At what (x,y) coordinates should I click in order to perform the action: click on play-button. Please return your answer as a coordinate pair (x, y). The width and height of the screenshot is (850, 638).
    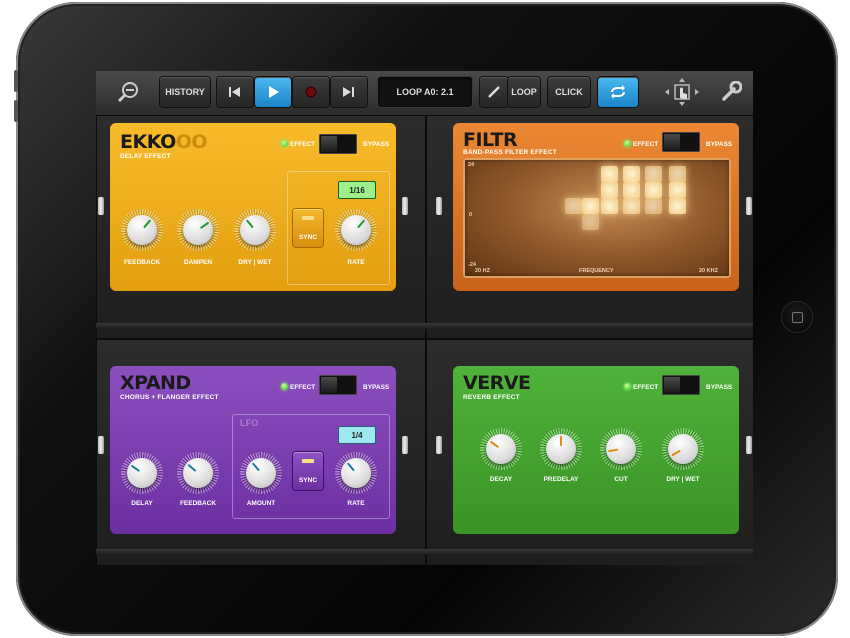
    Looking at the image, I should click on (273, 92).